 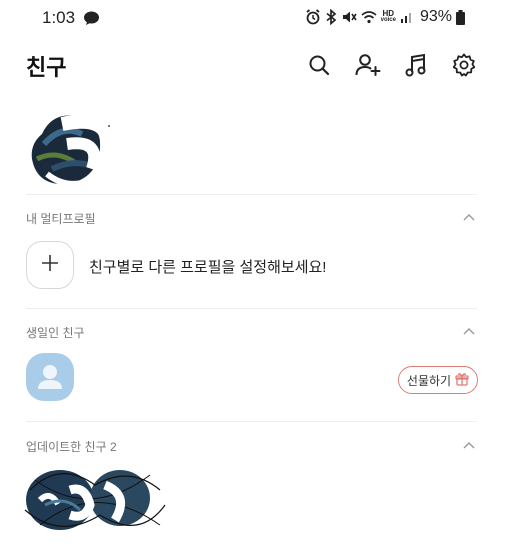 What do you see at coordinates (388, 20) in the screenshot?
I see `voice-label: voice` at bounding box center [388, 20].